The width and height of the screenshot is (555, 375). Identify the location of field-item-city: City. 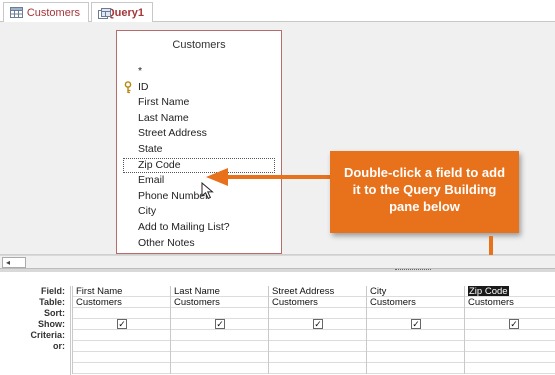
(199, 212).